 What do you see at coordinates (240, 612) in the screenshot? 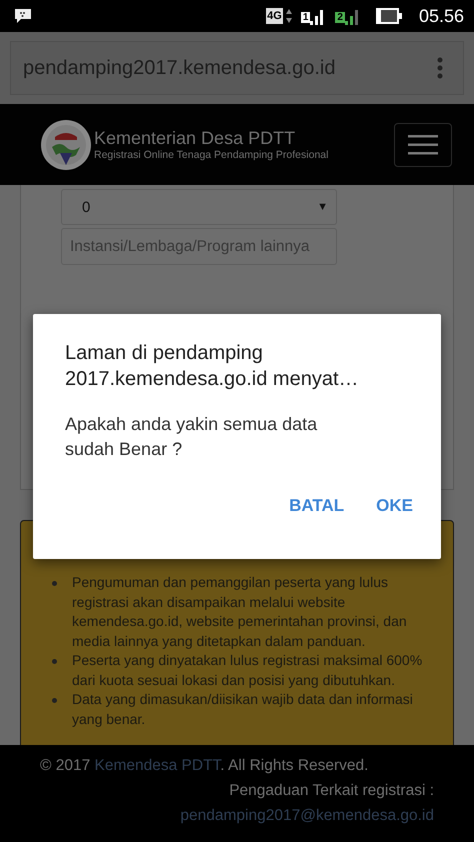
I see `announcement-item: Pengumuman dan pemanggilan peserta yang lulus registrasi akan disampaikan melalui website kemendesa.go.id, website pemerintahan provinsi, dan media lainnya yang ditetapkan dalam panduan.` at bounding box center [240, 612].